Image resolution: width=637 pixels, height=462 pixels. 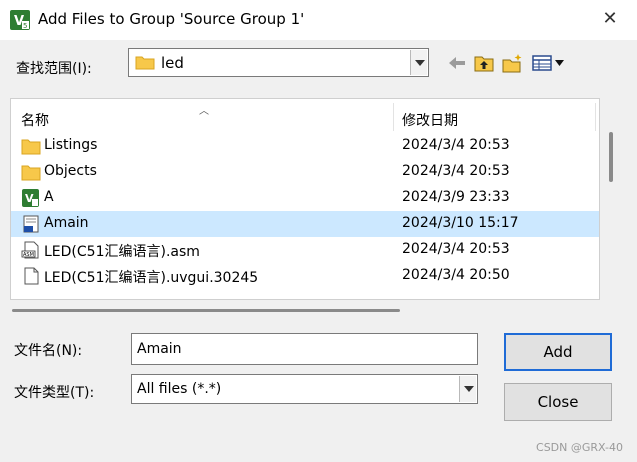 What do you see at coordinates (457, 63) in the screenshot?
I see `back-icon` at bounding box center [457, 63].